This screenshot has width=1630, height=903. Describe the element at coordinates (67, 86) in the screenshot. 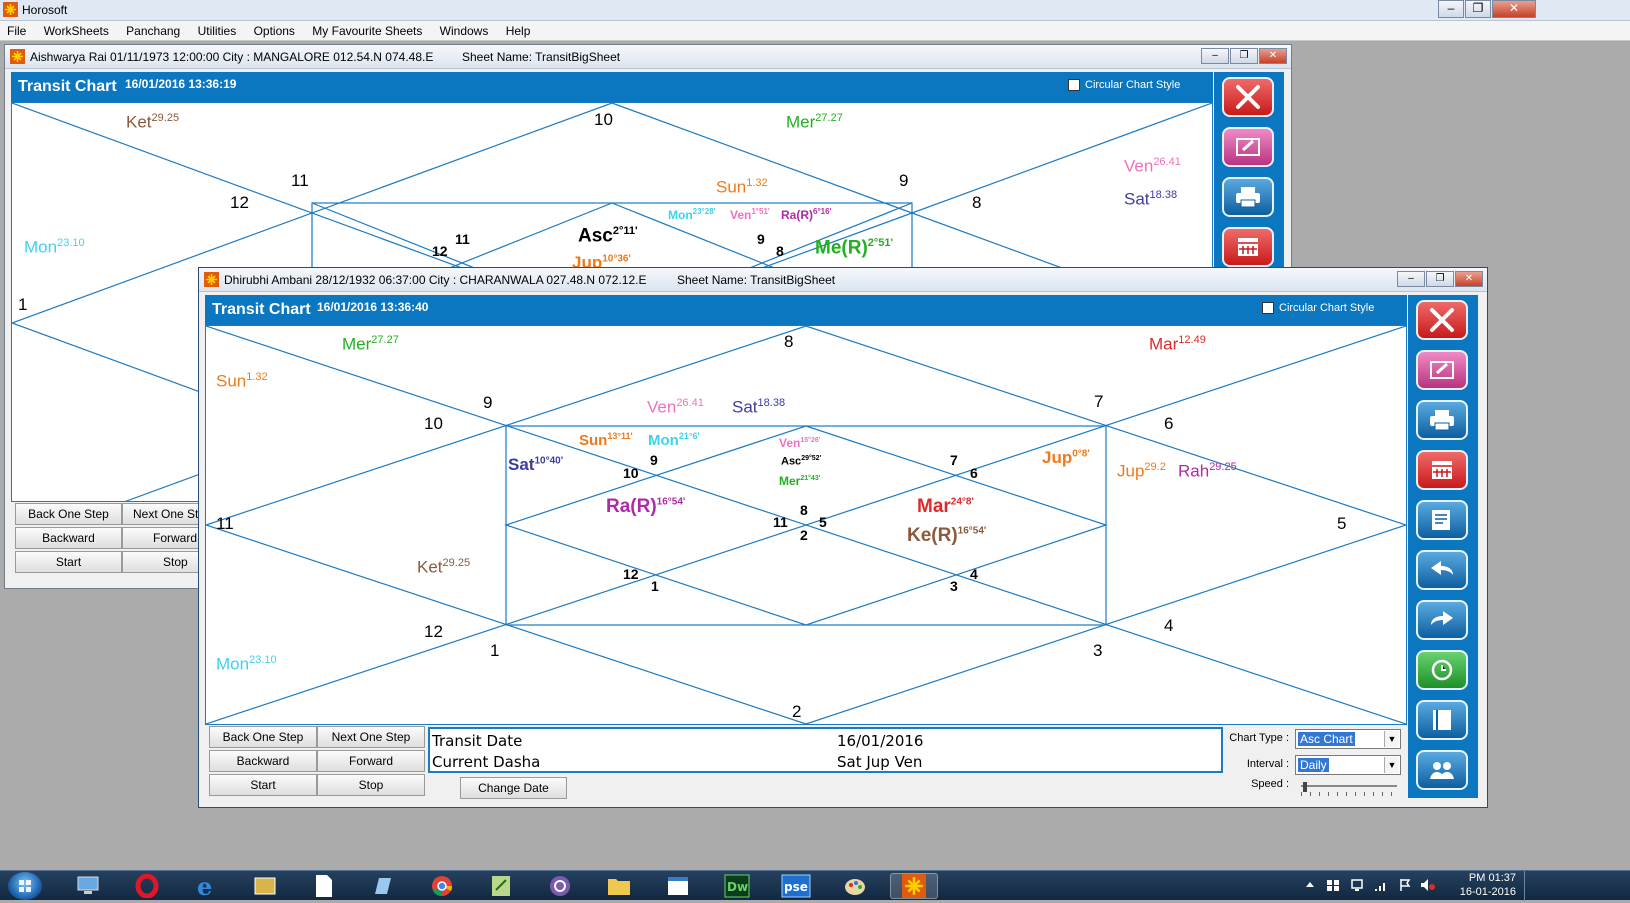

I see `chart-title: Transit Chart` at that location.